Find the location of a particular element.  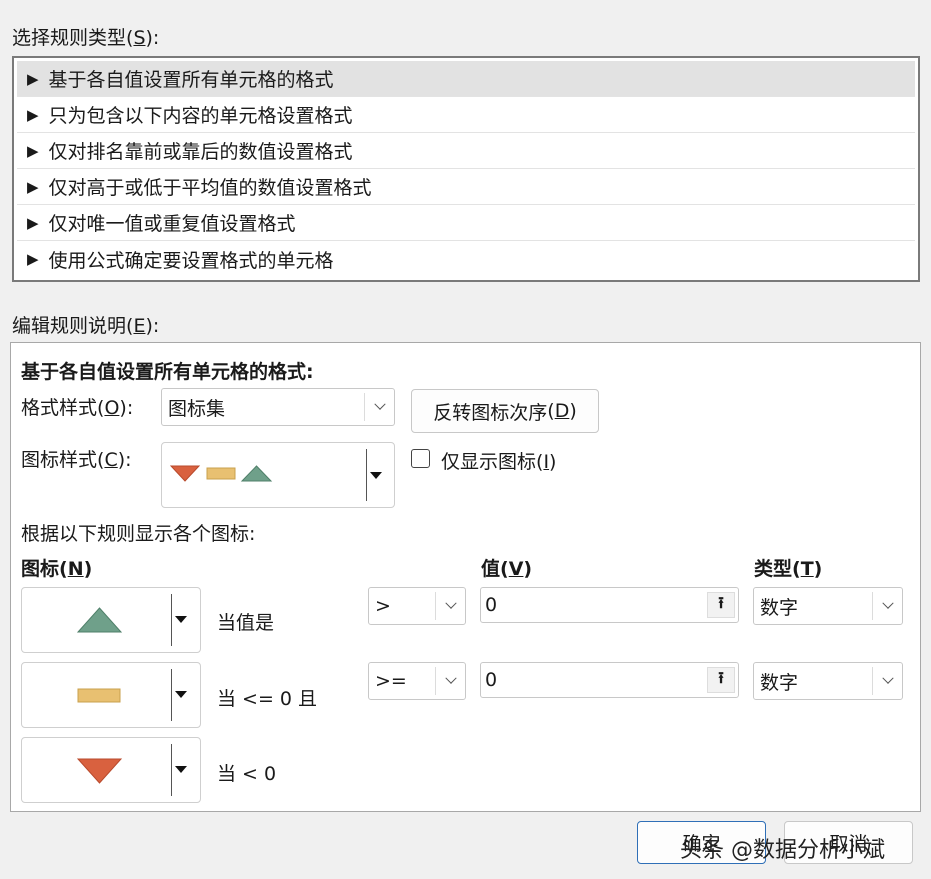

type-select-row-1: 数字 is located at coordinates (828, 606).